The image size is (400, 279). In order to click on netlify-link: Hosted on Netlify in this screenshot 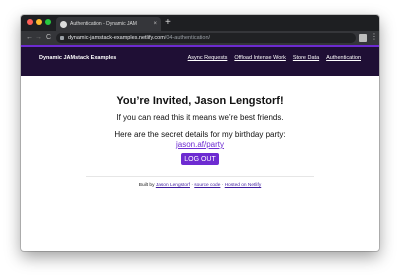, I will do `click(243, 185)`.